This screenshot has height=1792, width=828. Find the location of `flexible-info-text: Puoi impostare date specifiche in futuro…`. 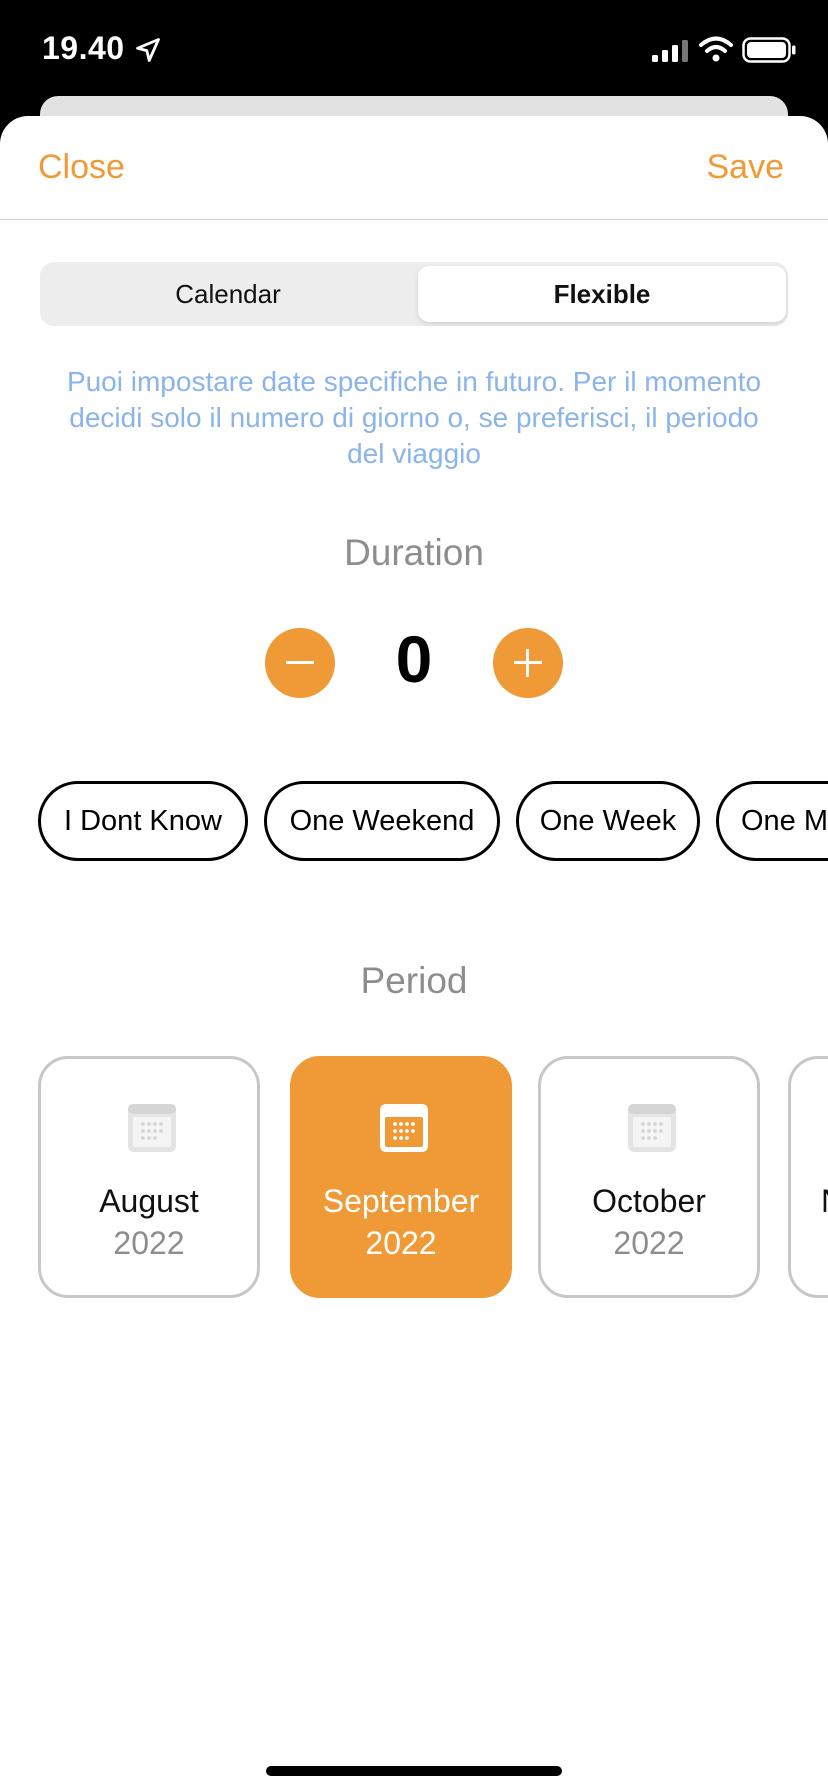

flexible-info-text: Puoi impostare date specifiche in futuro… is located at coordinates (414, 417).